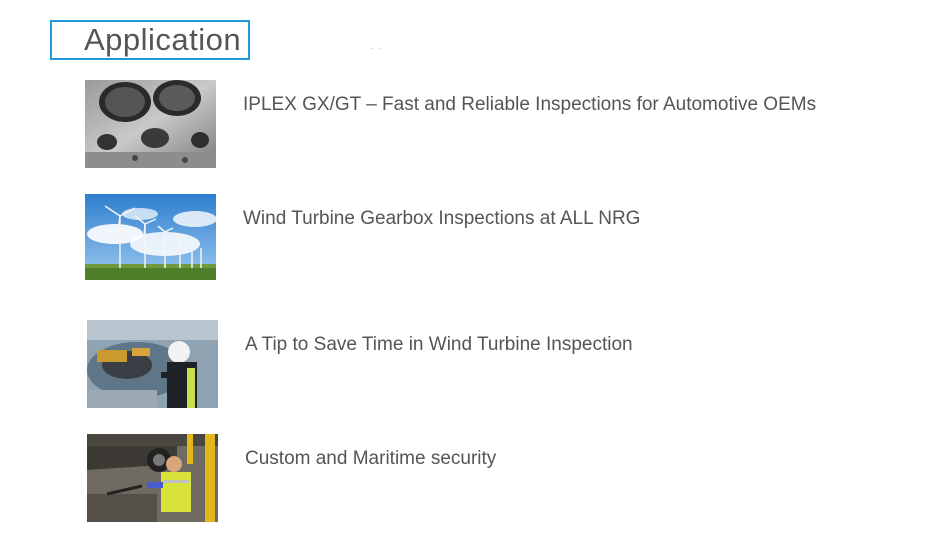 This screenshot has height=552, width=925. Describe the element at coordinates (150, 237) in the screenshot. I see `wind-turbines-image` at that location.